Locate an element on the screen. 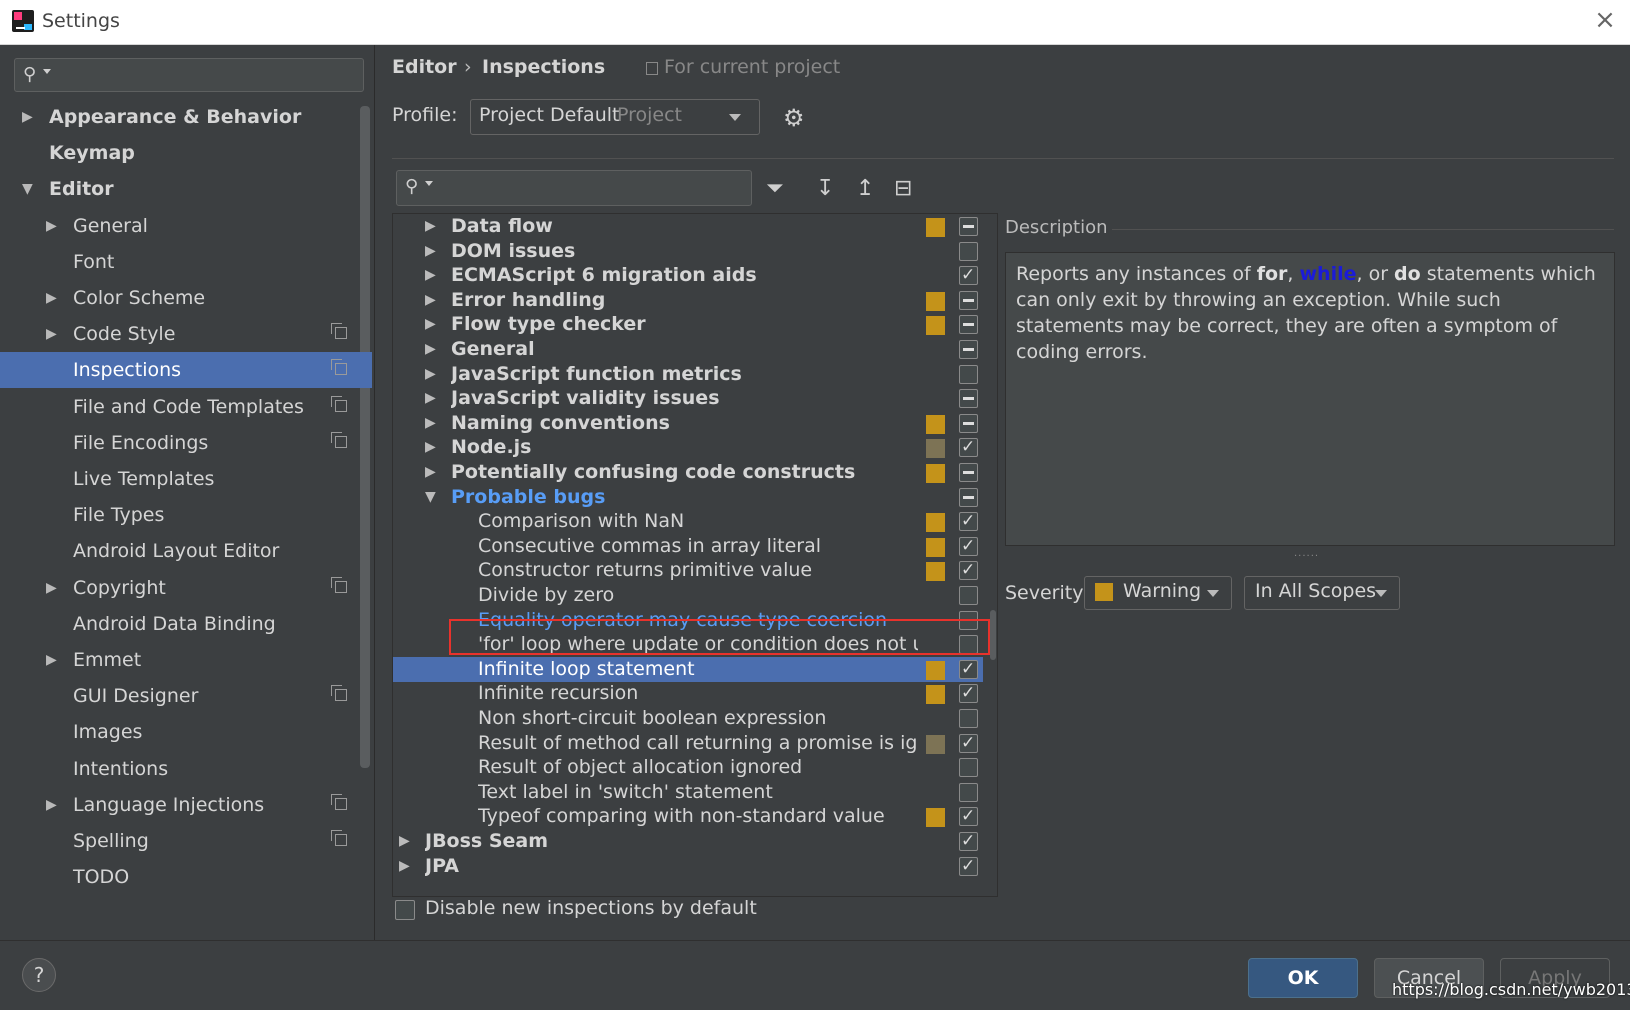 The width and height of the screenshot is (1630, 1010). close-button: × is located at coordinates (1605, 20).